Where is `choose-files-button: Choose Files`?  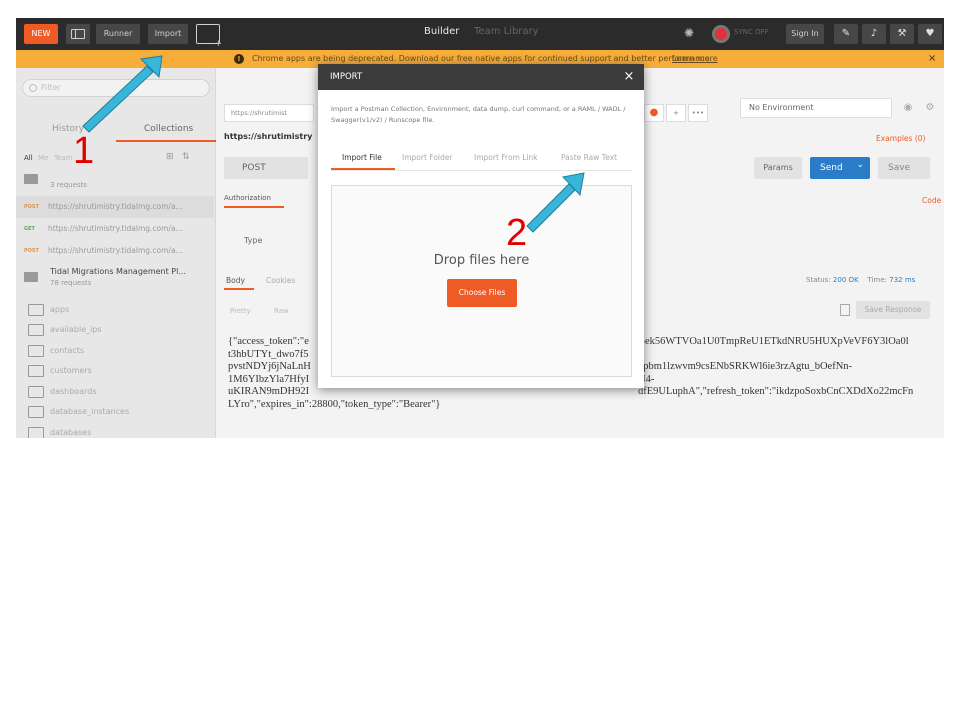 choose-files-button: Choose Files is located at coordinates (482, 293).